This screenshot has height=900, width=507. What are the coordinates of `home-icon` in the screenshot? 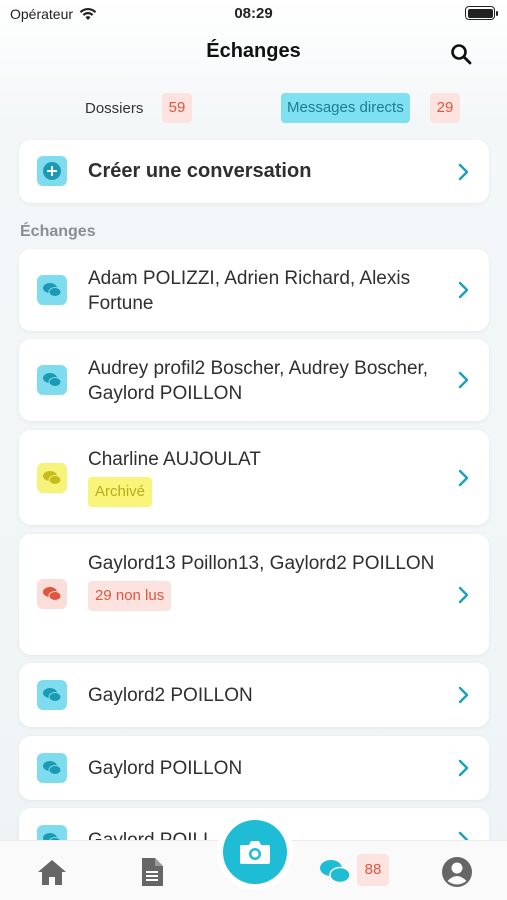 It's located at (52, 872).